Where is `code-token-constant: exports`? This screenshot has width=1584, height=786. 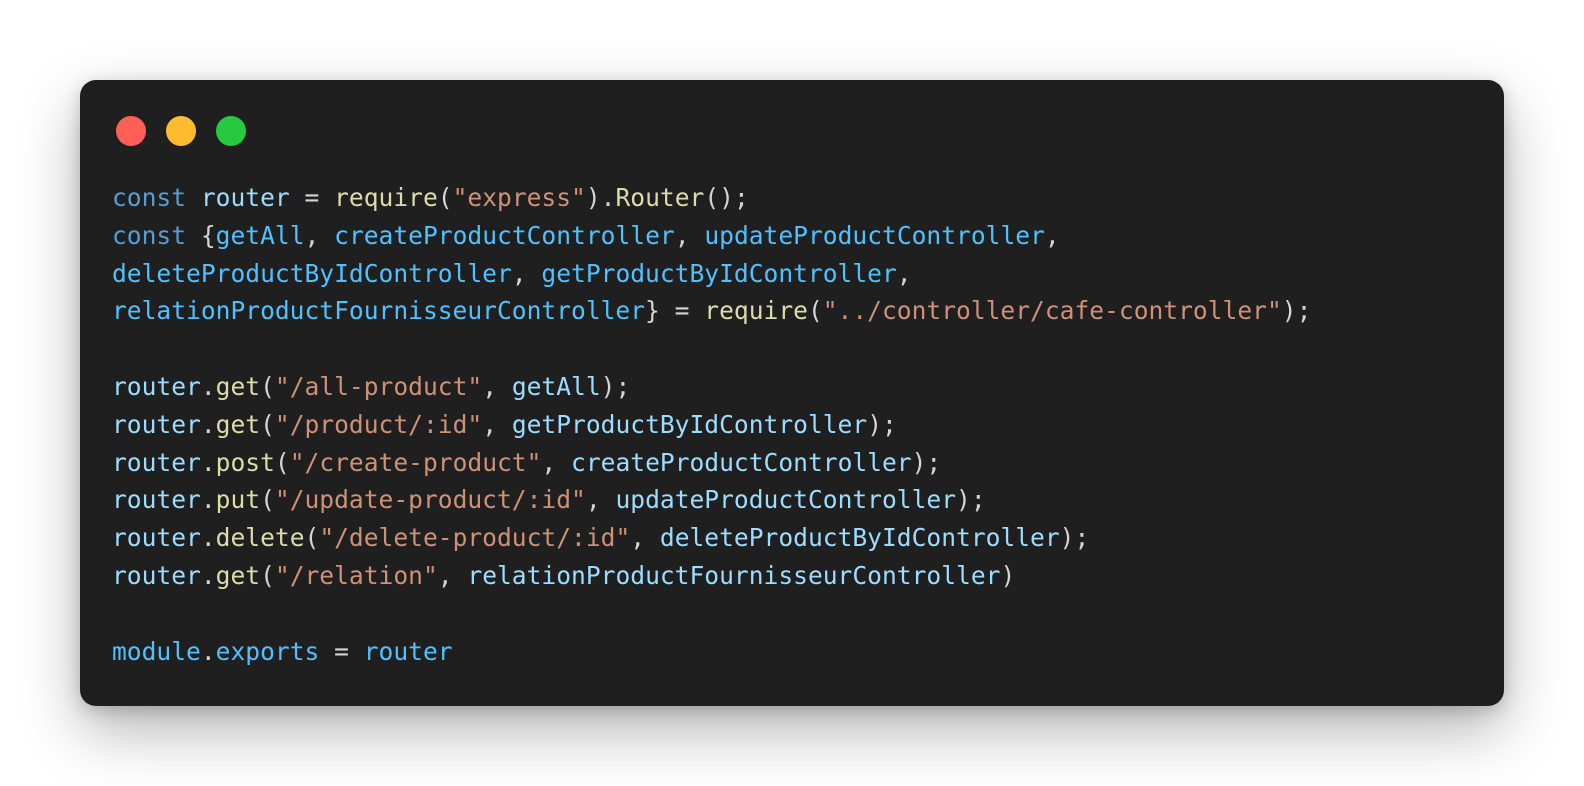
code-token-constant: exports is located at coordinates (267, 651).